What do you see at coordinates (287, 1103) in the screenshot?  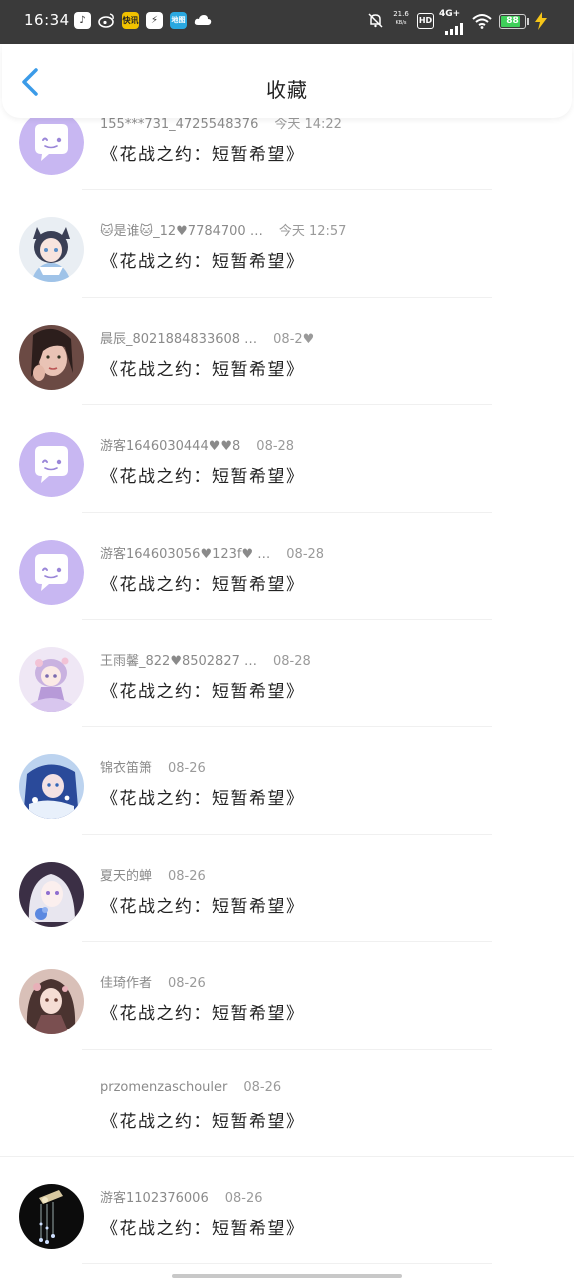 I see `list-item: przomenzaschouler 08-26 《花战之约：短暂希望》` at bounding box center [287, 1103].